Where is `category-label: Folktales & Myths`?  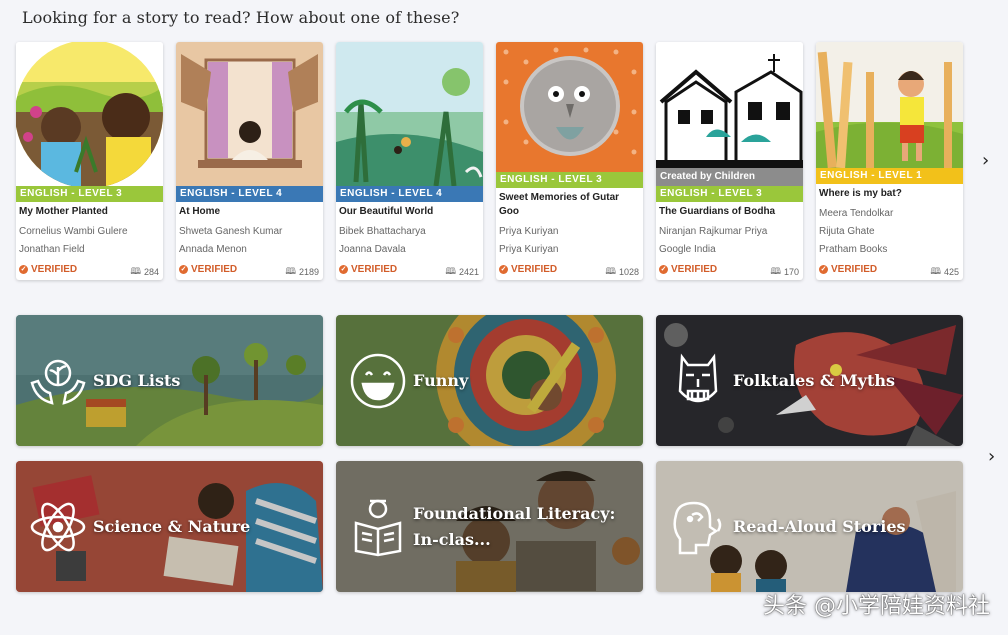 category-label: Folktales & Myths is located at coordinates (814, 380).